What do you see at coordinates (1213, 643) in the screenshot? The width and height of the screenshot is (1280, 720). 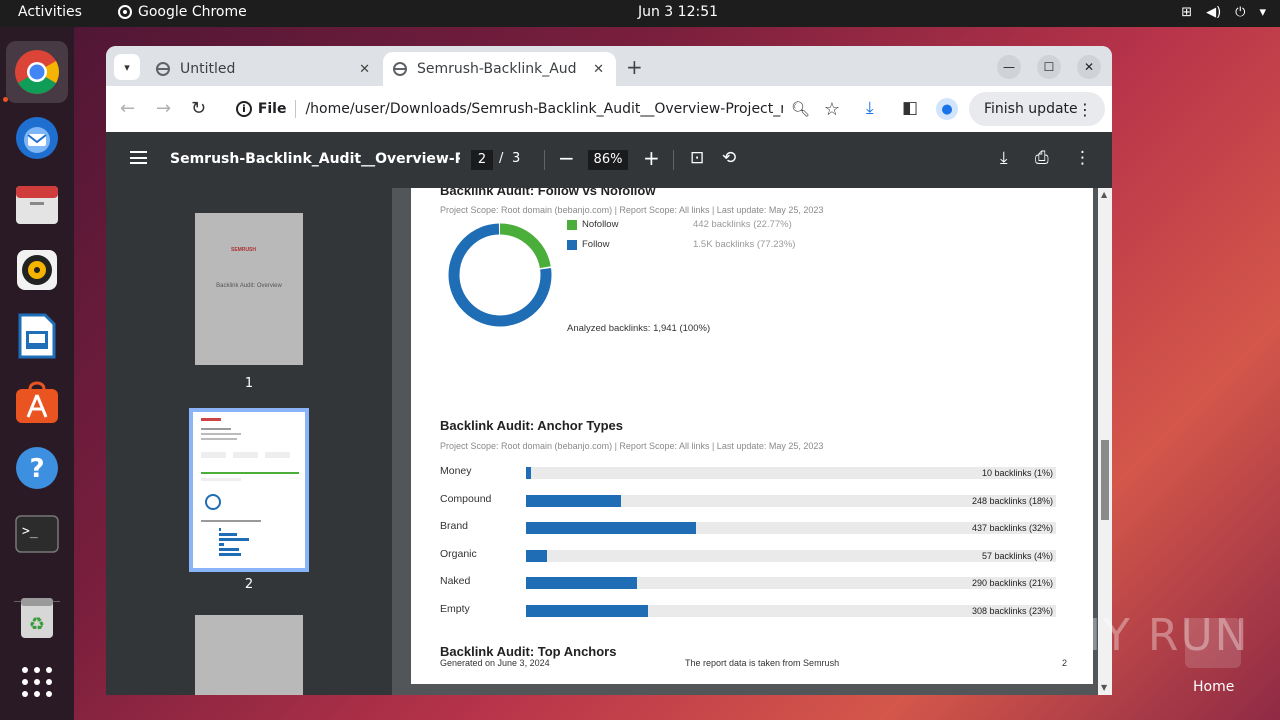 I see `home-folder-icon` at bounding box center [1213, 643].